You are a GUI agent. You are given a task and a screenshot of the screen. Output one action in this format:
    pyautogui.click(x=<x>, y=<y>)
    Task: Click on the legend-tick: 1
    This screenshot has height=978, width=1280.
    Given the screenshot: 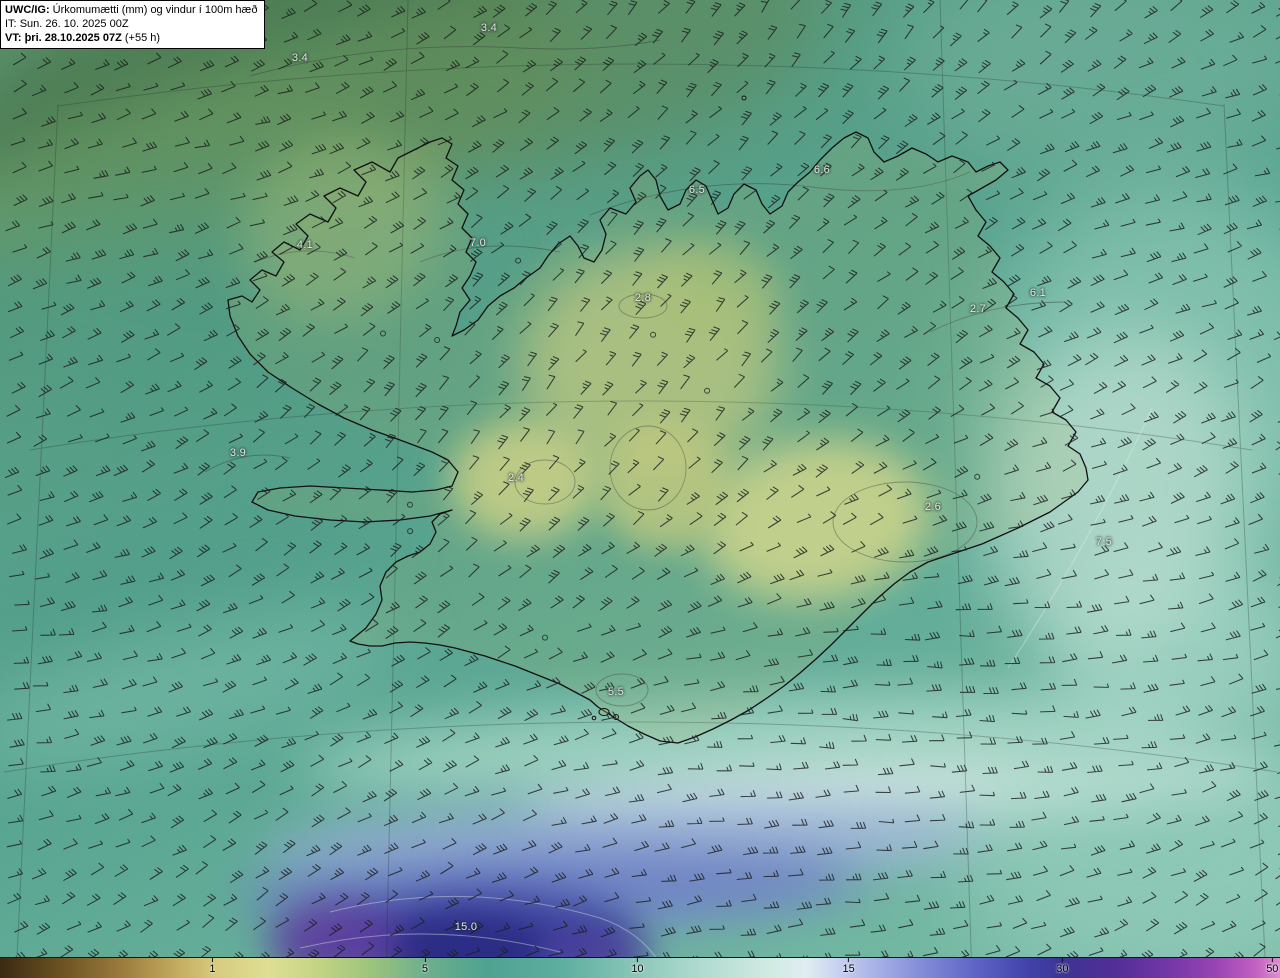 What is the action you would take?
    pyautogui.click(x=212, y=968)
    